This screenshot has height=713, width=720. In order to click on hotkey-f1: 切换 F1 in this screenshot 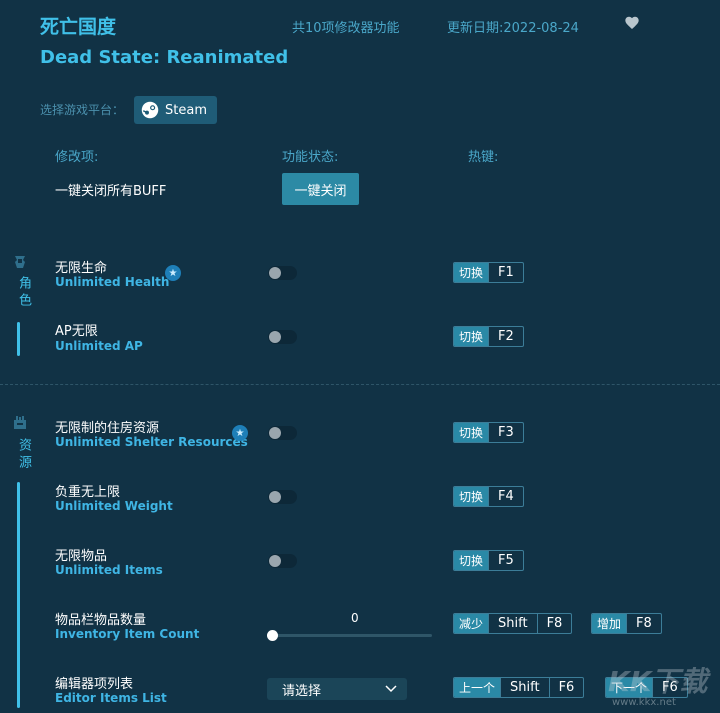, I will do `click(488, 272)`.